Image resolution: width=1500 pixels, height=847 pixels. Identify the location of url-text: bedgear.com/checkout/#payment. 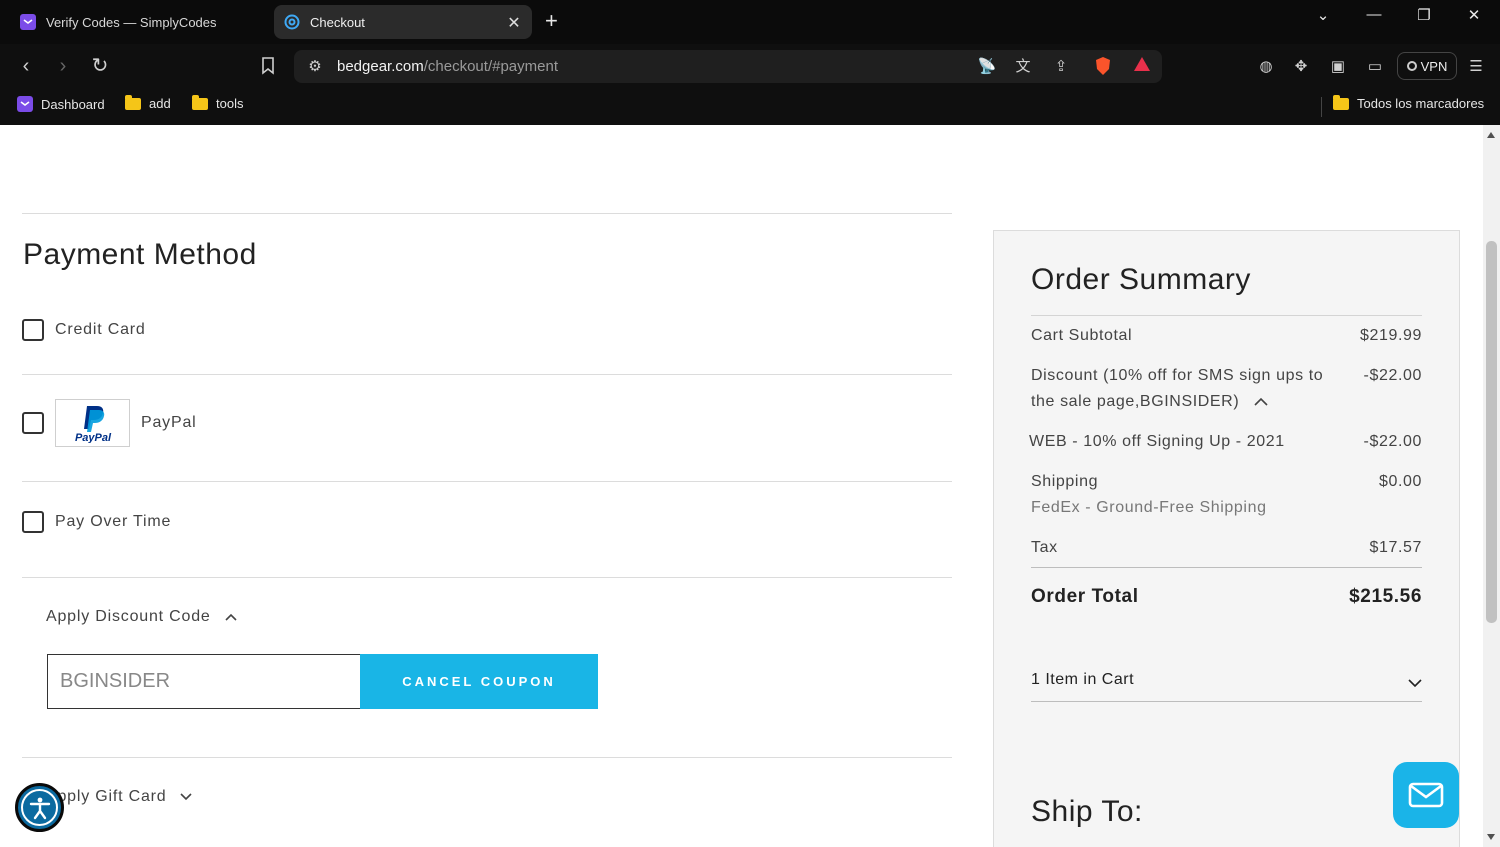
(447, 66).